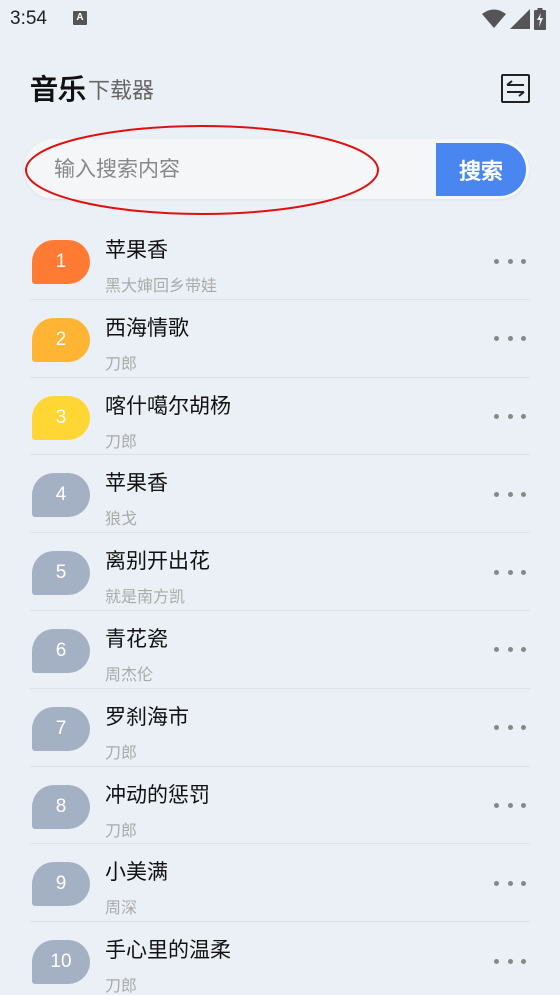  I want to click on rank-badge: 9, so click(61, 884).